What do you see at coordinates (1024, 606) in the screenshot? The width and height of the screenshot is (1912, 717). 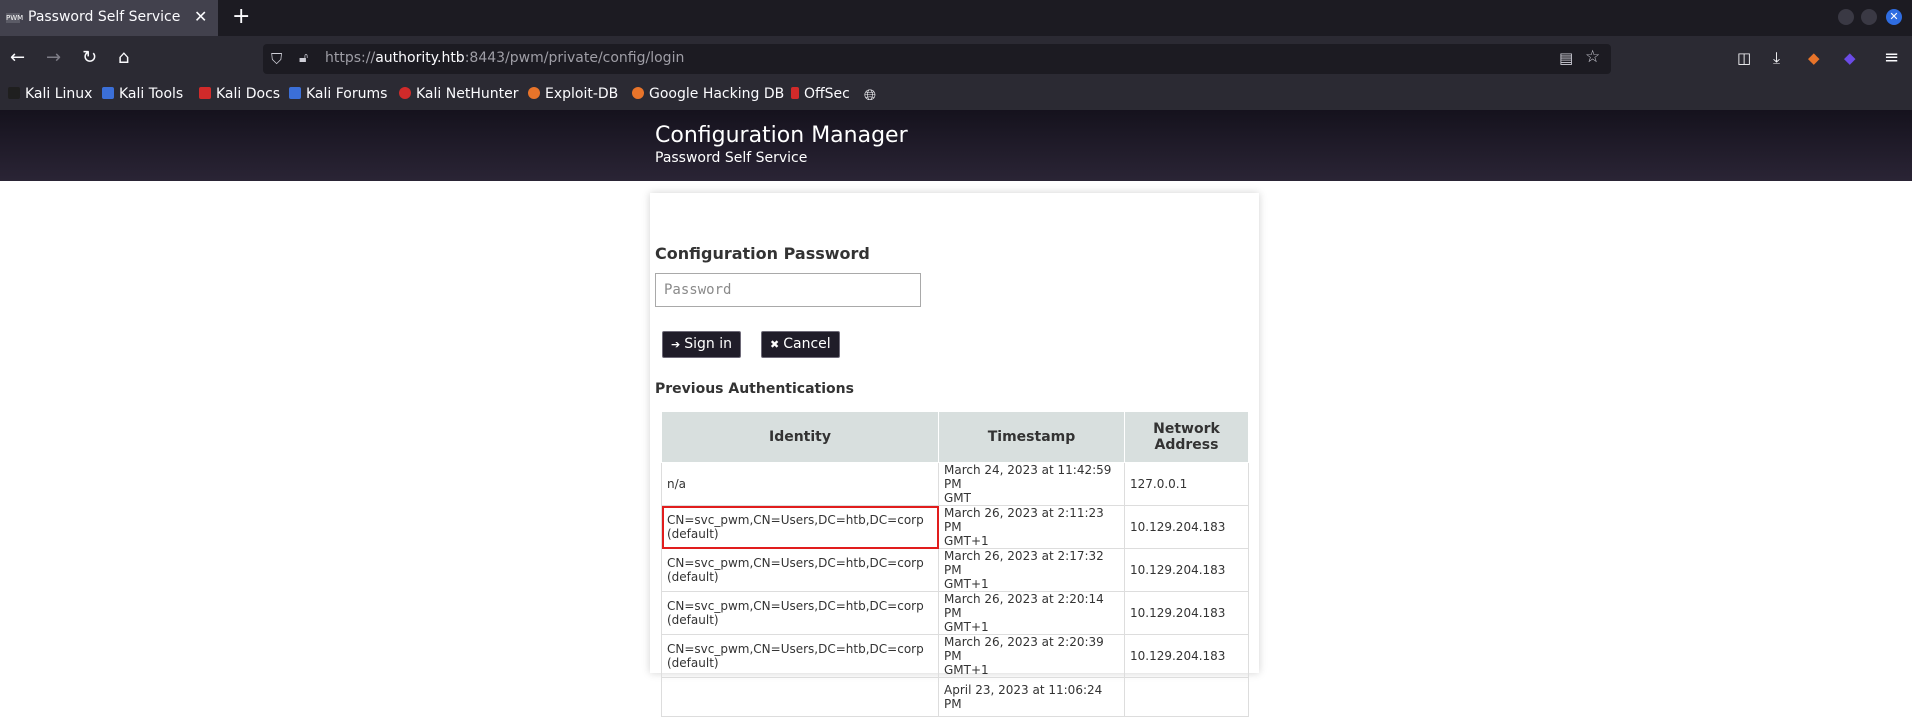 I see `timestamp-date: March 26, 2023 at 2:20:14 PM` at bounding box center [1024, 606].